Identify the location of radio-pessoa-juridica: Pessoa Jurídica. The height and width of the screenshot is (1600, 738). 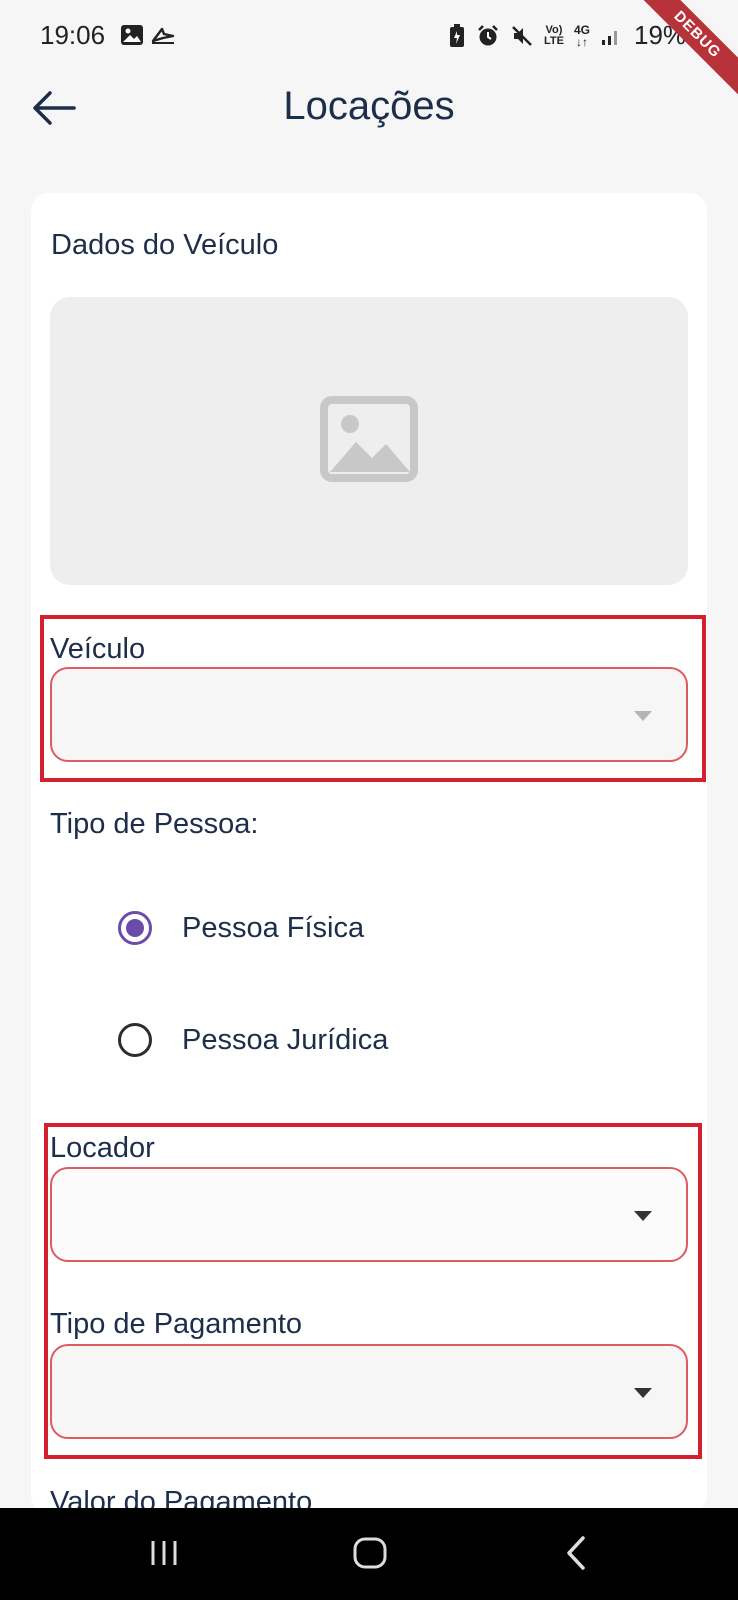
(253, 1040).